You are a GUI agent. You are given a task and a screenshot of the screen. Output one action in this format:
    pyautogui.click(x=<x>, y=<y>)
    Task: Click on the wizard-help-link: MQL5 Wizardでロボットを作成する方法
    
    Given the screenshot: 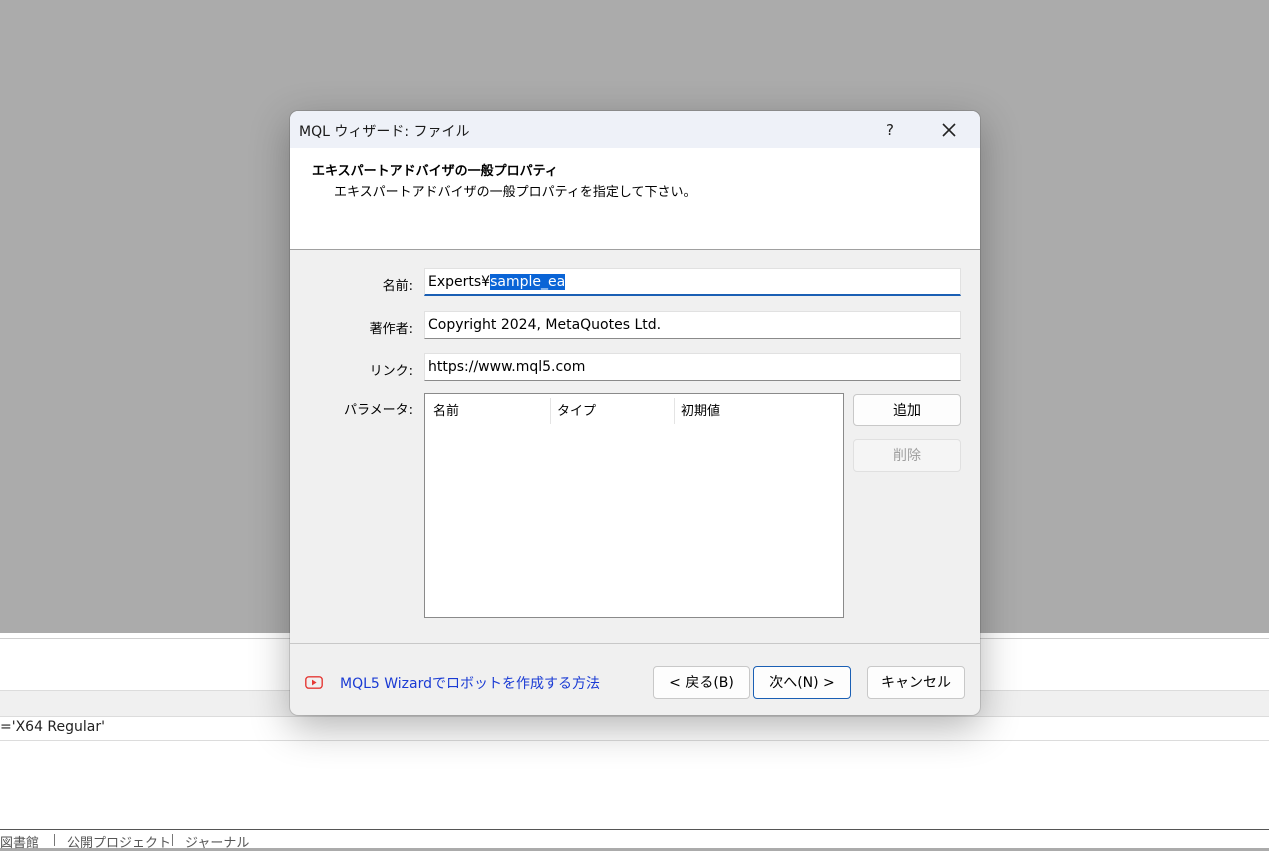 What is the action you would take?
    pyautogui.click(x=470, y=683)
    